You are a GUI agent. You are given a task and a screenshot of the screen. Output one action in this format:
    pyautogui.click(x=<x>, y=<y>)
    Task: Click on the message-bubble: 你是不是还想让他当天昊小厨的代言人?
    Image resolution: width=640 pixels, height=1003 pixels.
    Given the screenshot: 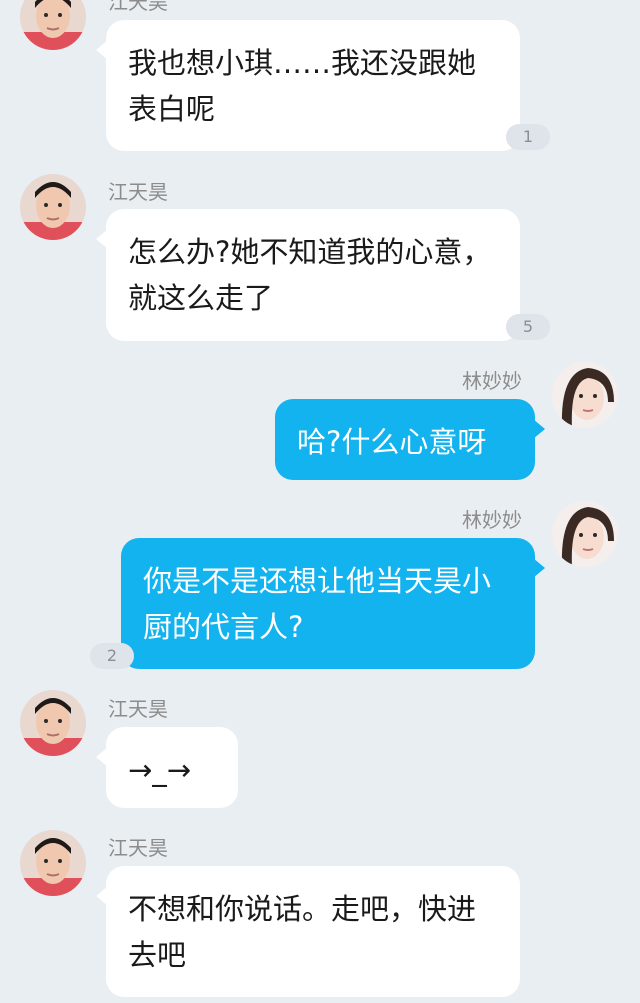 What is the action you would take?
    pyautogui.click(x=333, y=603)
    